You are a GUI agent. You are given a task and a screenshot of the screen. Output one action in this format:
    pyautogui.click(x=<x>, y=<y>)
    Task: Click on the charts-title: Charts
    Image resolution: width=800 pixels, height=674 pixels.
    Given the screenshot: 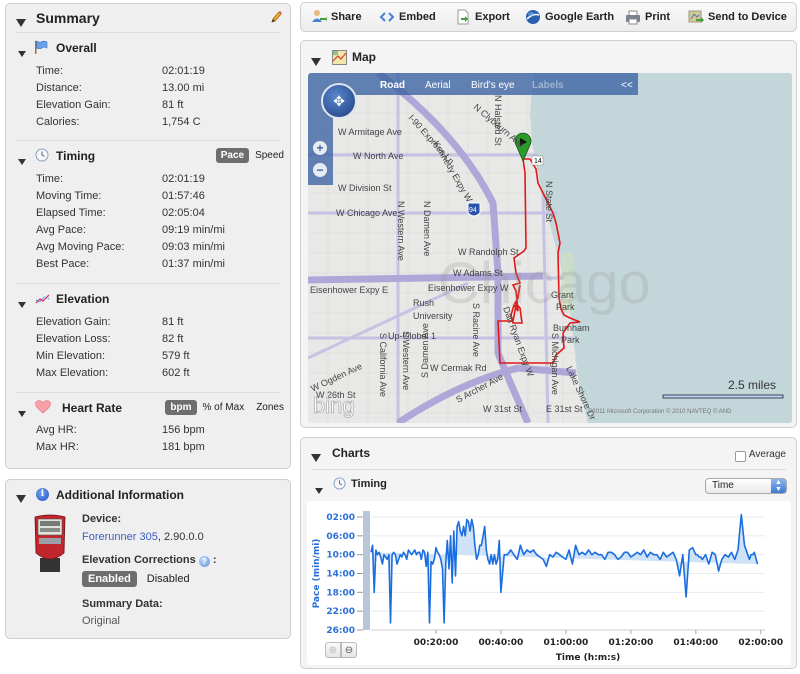 What is the action you would take?
    pyautogui.click(x=351, y=453)
    